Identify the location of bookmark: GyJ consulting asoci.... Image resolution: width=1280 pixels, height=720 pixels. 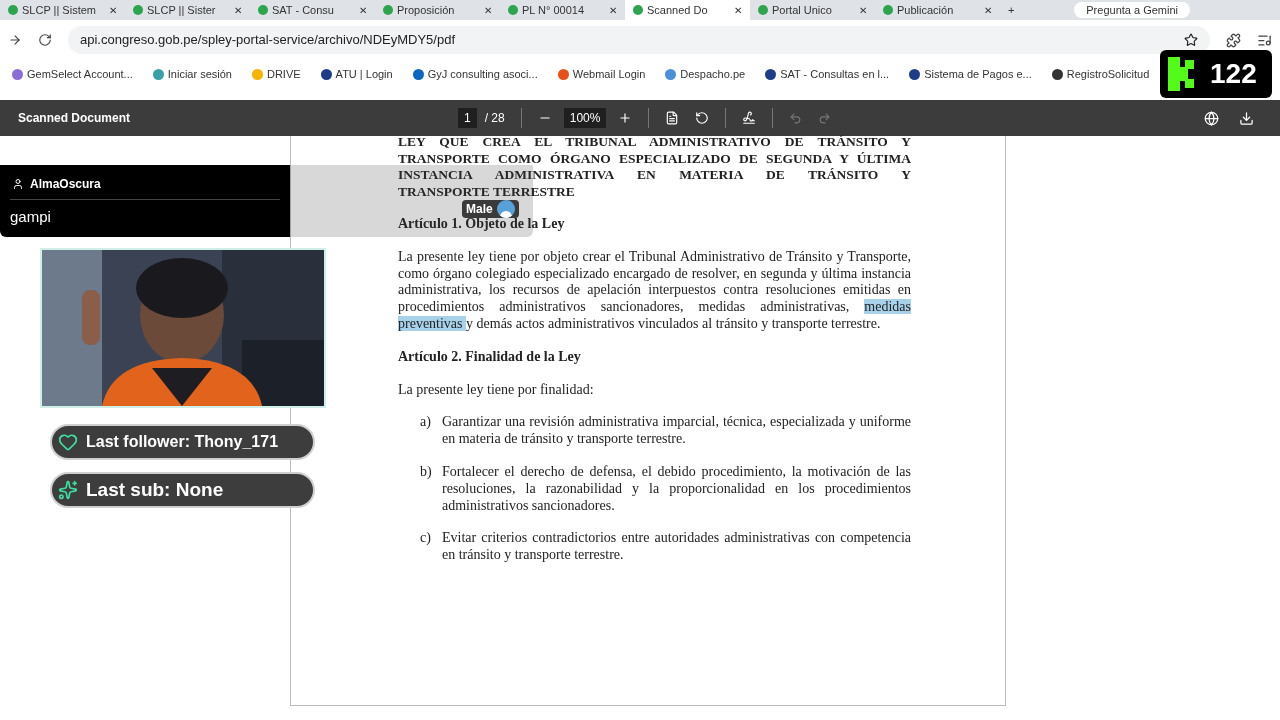
(475, 74).